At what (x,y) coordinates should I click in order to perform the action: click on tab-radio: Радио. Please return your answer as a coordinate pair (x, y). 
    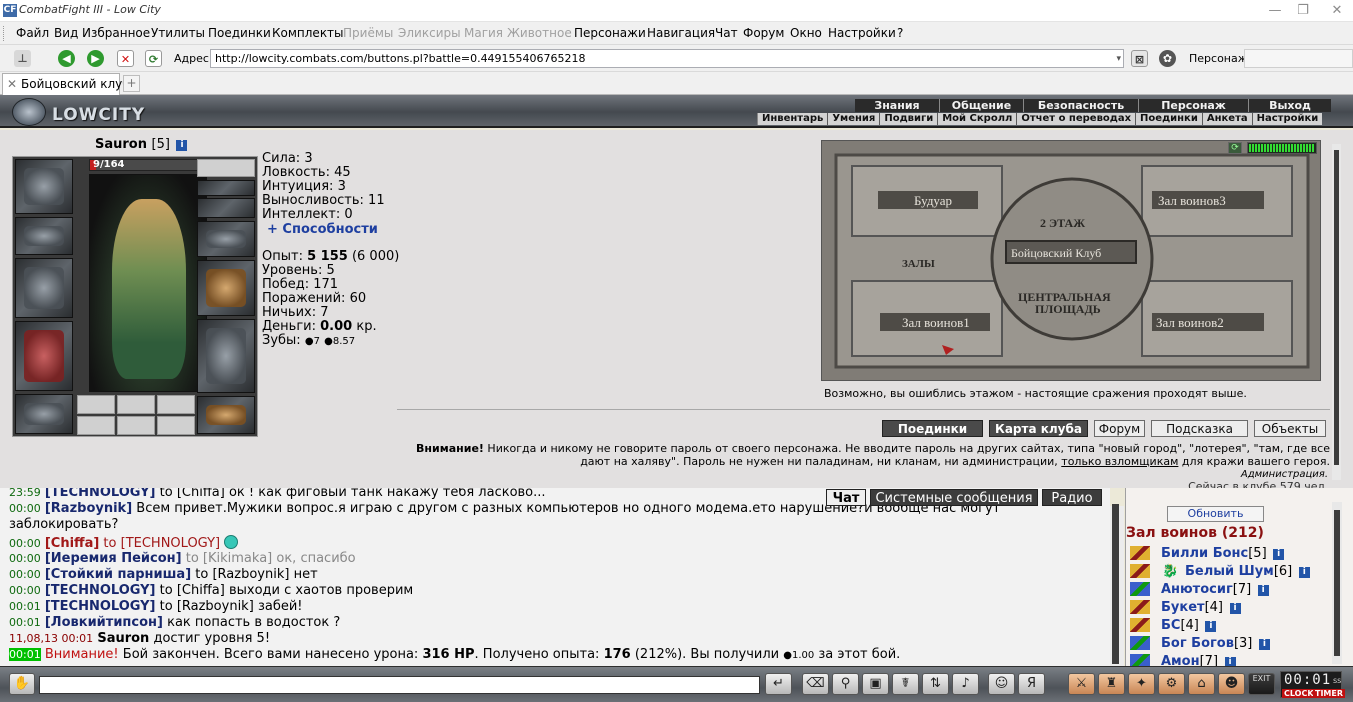
    Looking at the image, I should click on (1072, 497).